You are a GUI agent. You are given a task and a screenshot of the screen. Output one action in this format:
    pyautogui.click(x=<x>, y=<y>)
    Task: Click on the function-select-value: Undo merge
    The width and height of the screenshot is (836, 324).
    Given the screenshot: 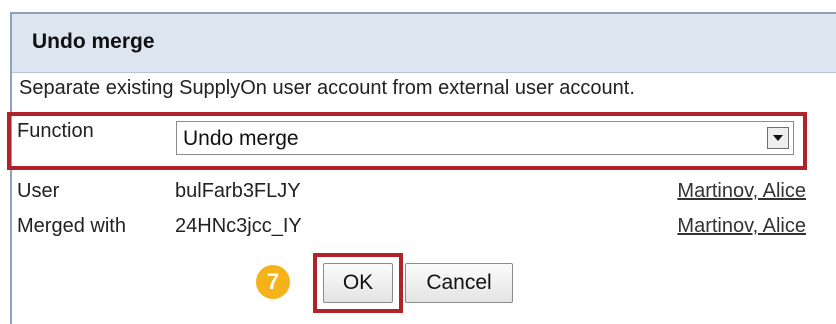 What is the action you would take?
    pyautogui.click(x=241, y=138)
    